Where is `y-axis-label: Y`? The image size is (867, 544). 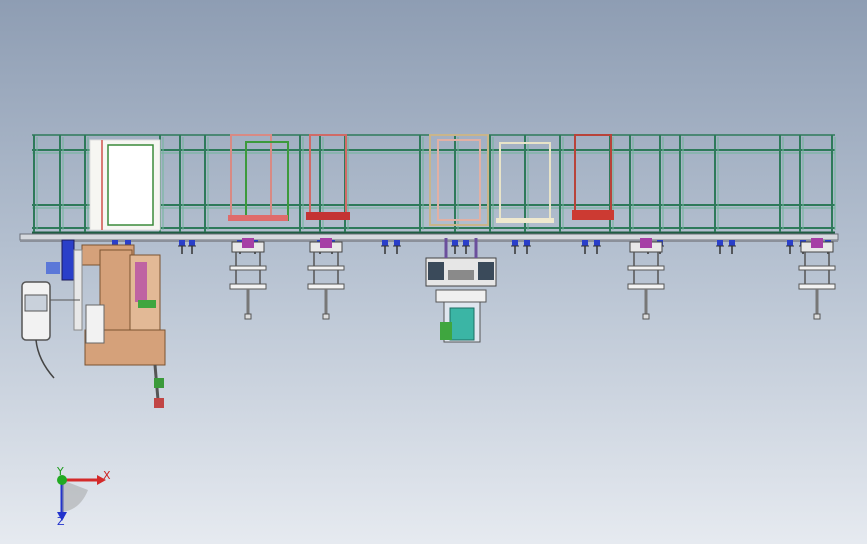
y-axis-label: Y is located at coordinates (60, 471).